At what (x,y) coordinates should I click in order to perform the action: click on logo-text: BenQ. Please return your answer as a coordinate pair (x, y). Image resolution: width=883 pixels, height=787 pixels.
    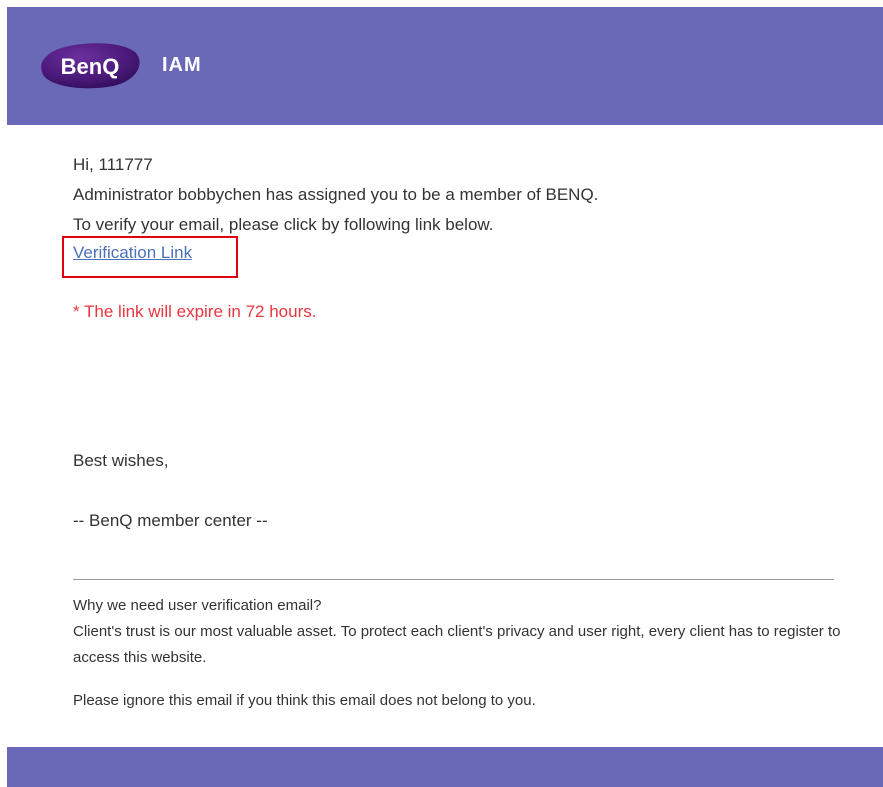
    Looking at the image, I should click on (90, 66).